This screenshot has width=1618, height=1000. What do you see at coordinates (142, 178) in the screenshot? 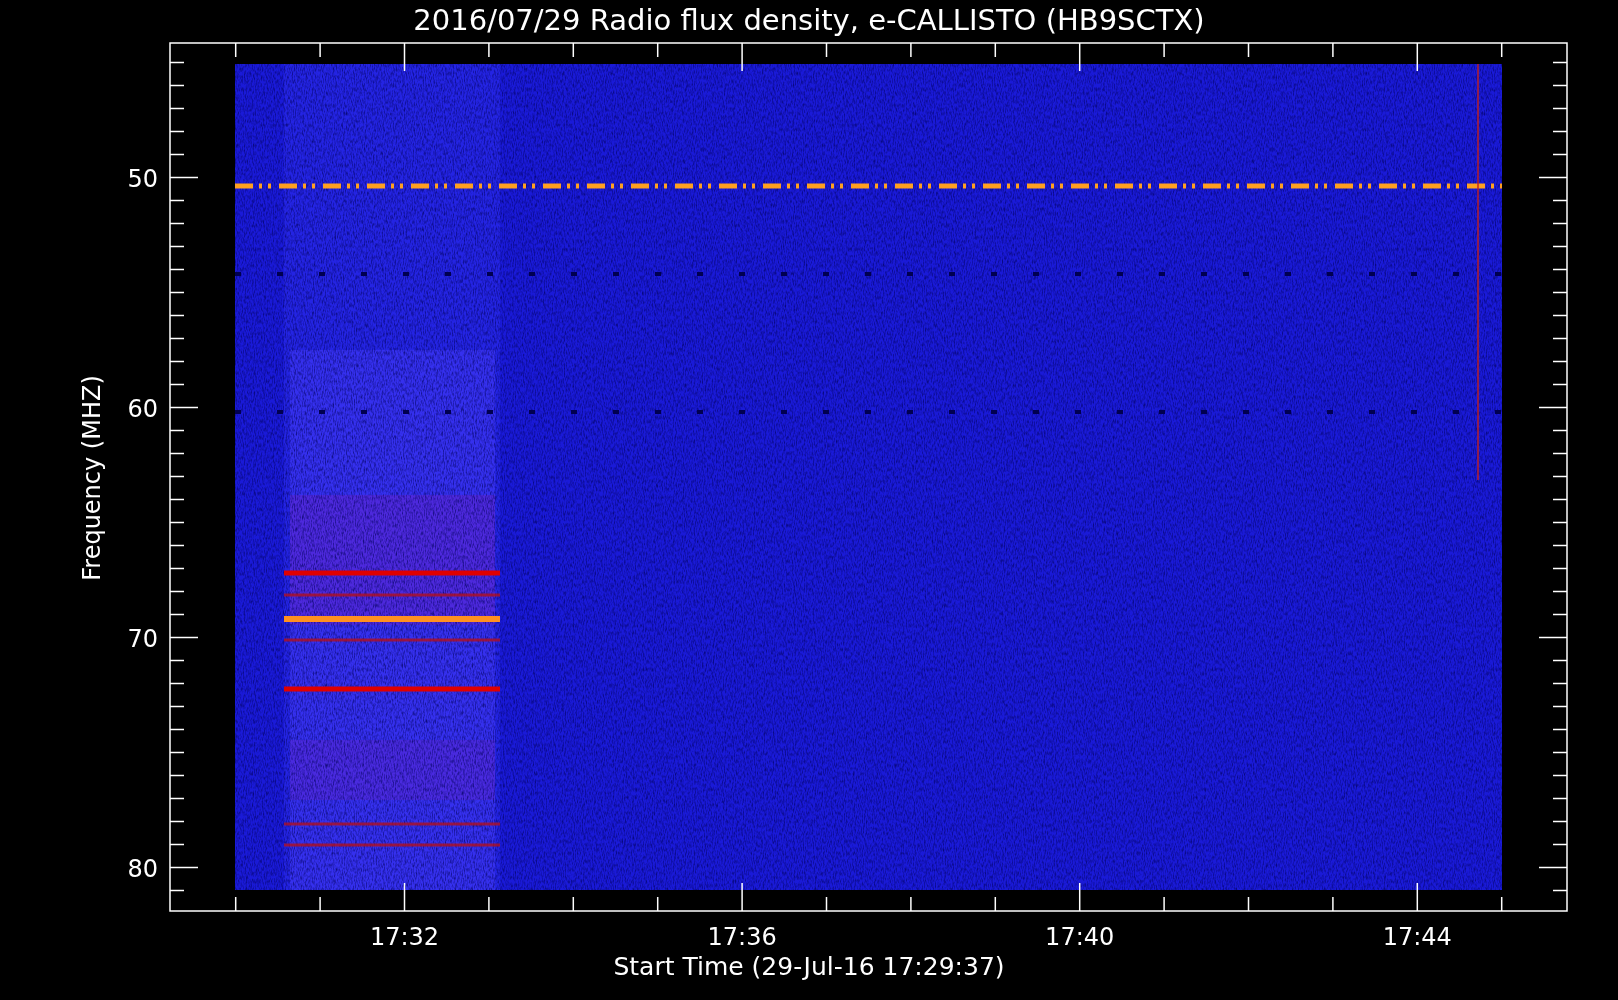
I see `tick-label: 50` at bounding box center [142, 178].